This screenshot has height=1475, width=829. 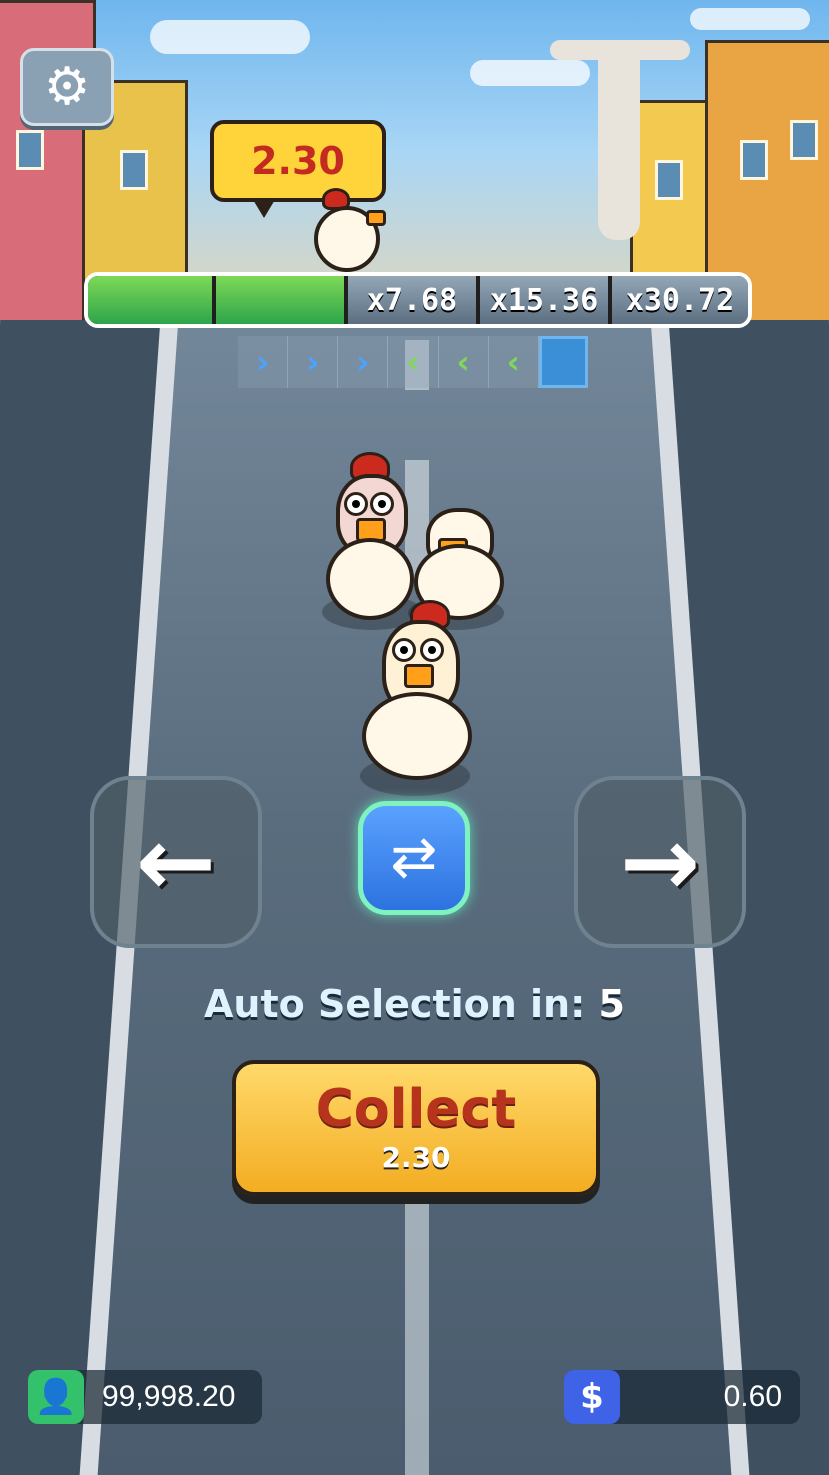 I want to click on progress-segment-multiplier: x30.72, so click(x=680, y=300).